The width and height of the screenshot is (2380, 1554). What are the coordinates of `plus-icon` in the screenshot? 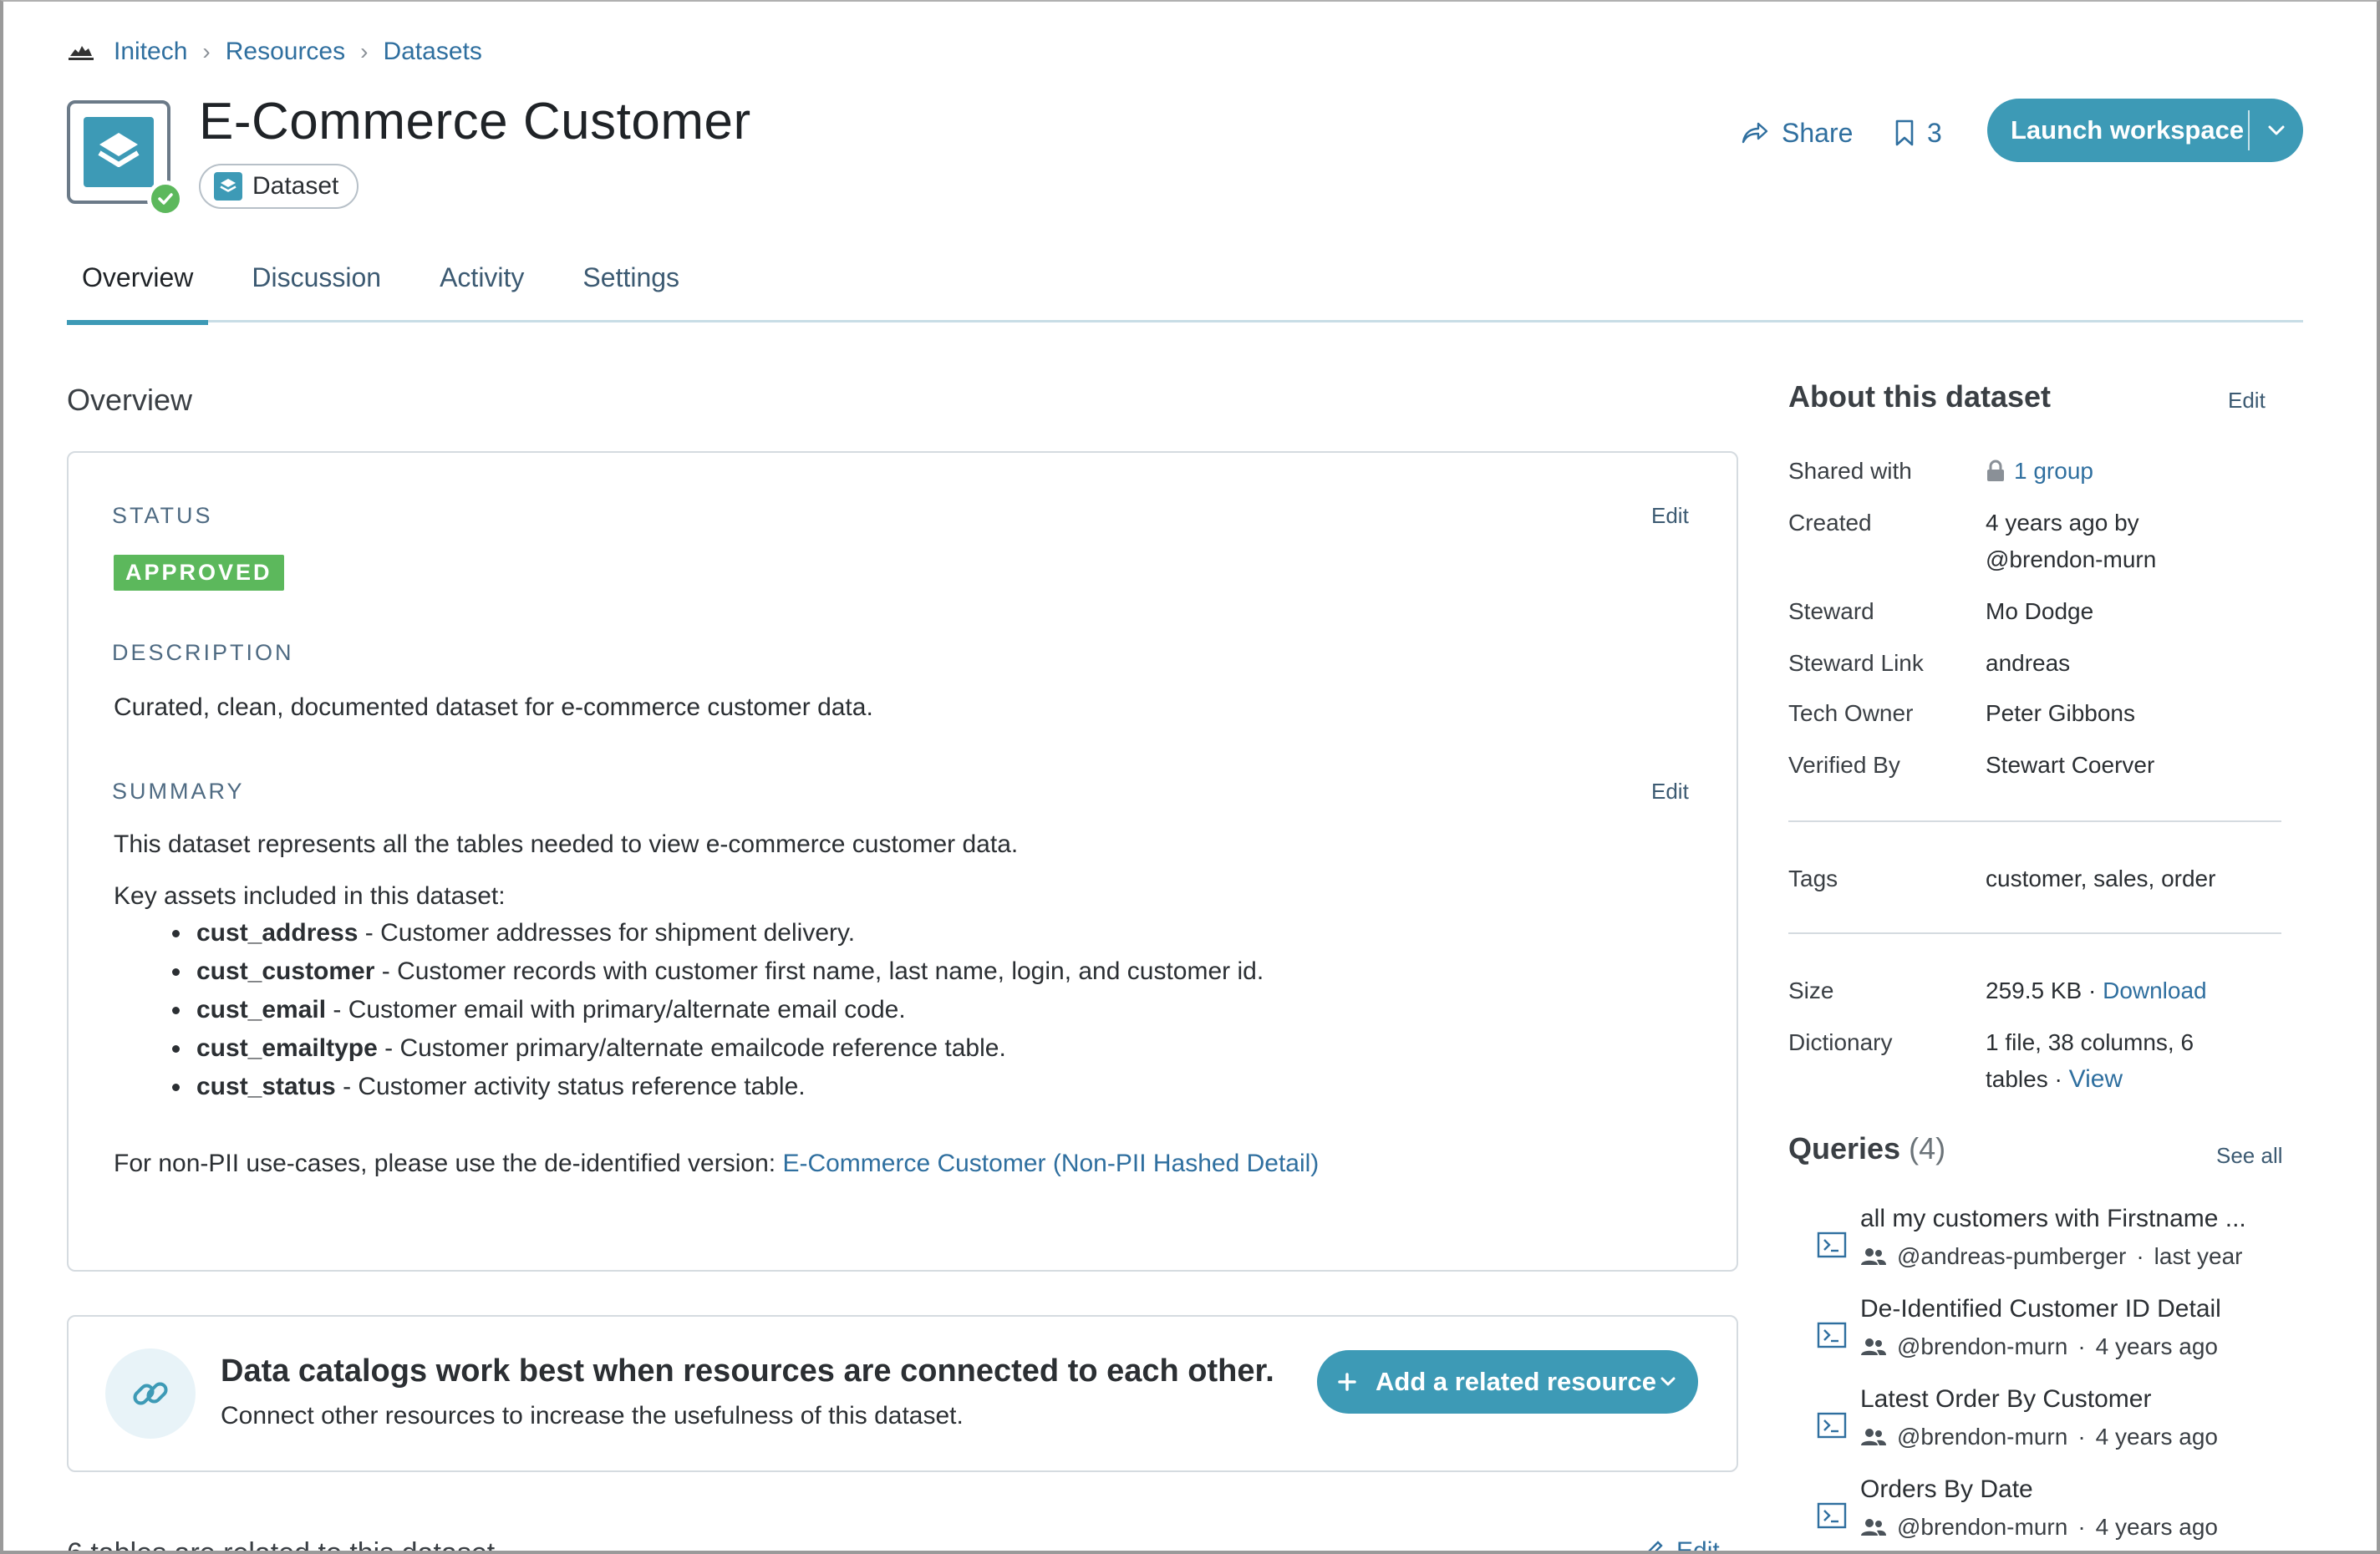 It's located at (1347, 1382).